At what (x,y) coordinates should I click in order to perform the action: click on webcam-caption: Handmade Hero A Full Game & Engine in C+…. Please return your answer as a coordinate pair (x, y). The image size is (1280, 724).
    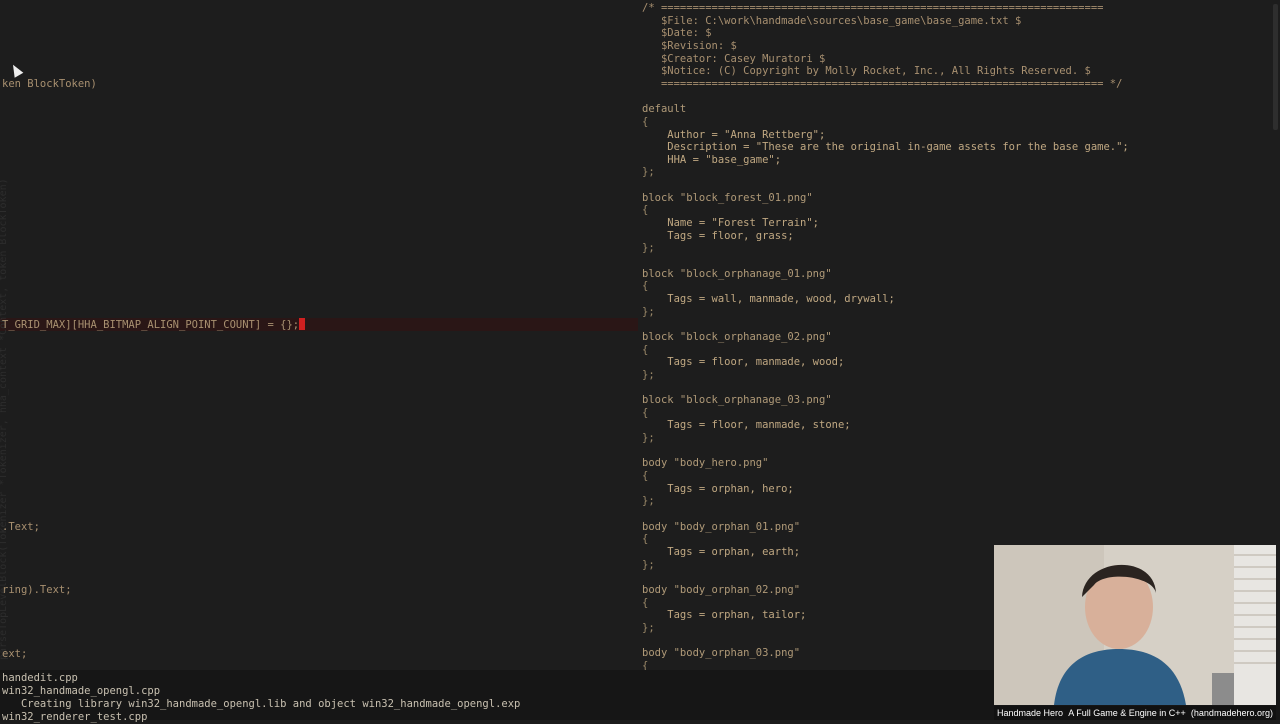
    Looking at the image, I should click on (1135, 713).